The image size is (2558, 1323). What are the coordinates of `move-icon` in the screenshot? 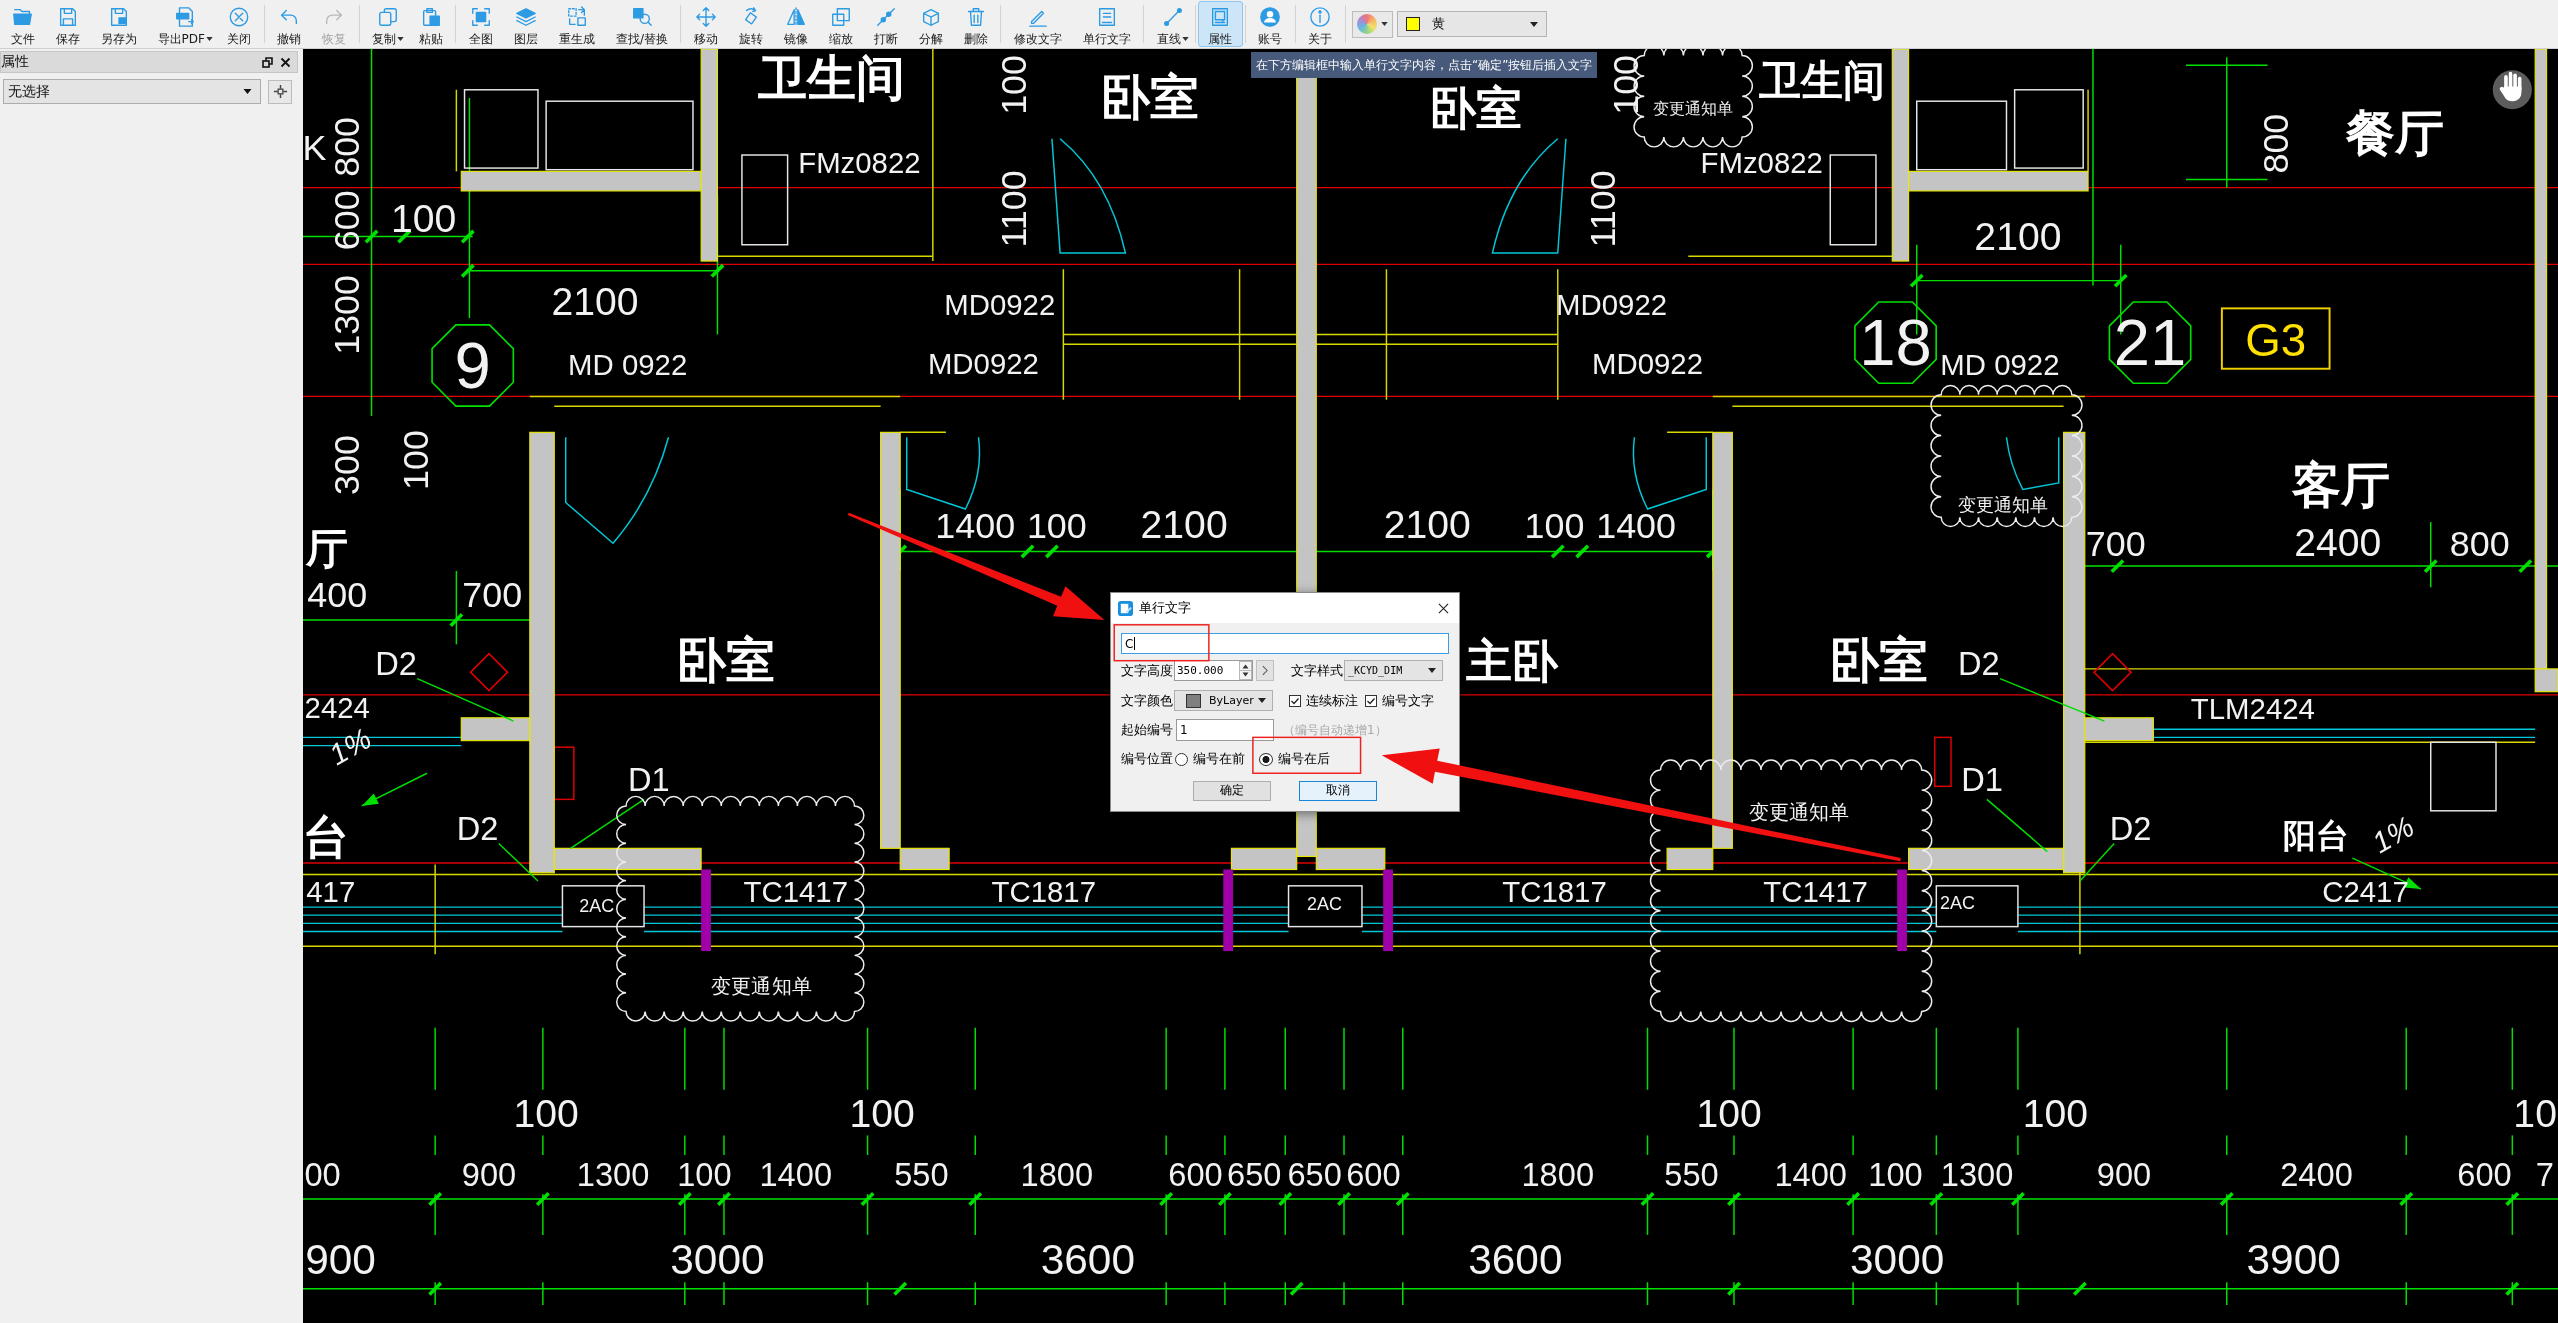 It's located at (705, 17).